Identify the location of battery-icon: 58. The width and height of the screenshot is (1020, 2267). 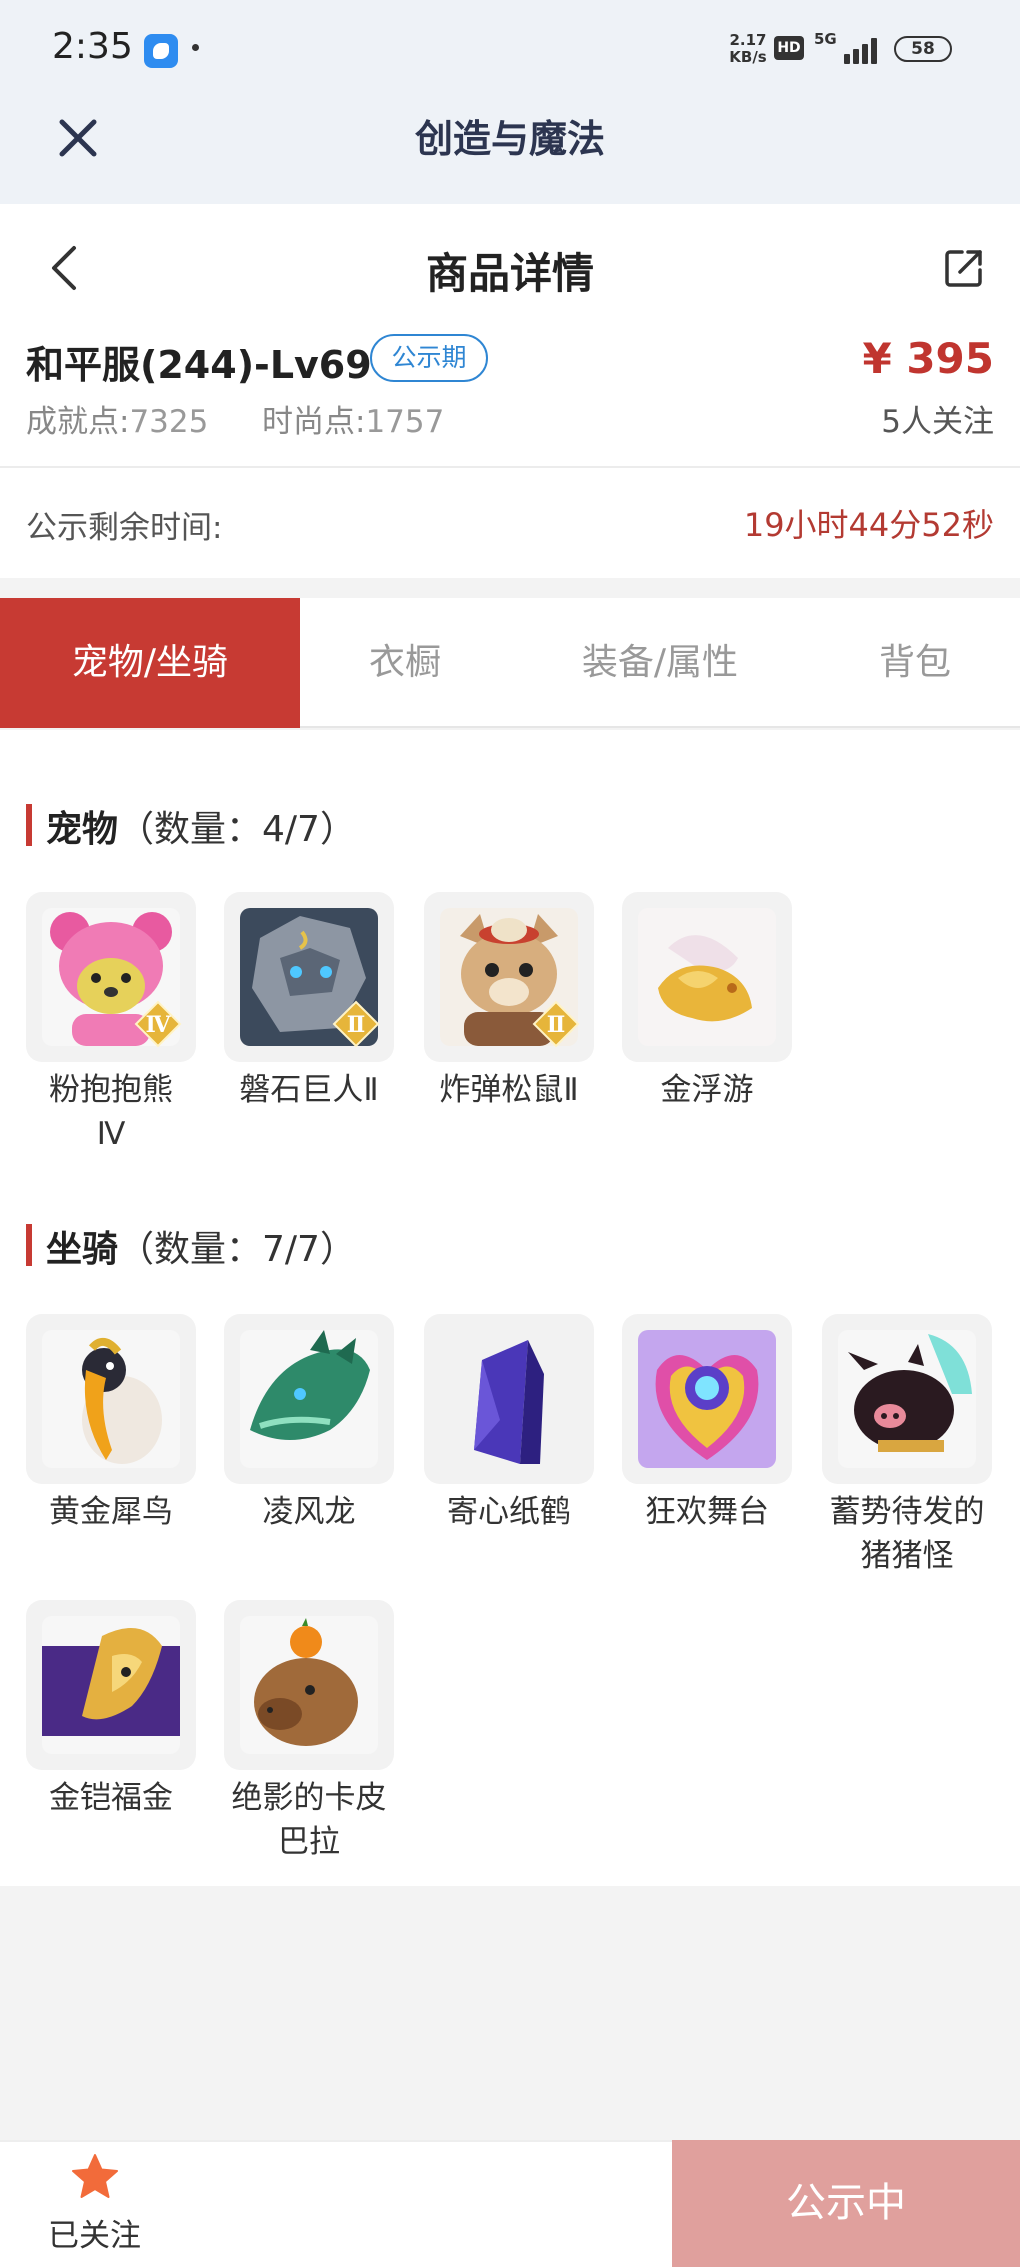
(923, 49).